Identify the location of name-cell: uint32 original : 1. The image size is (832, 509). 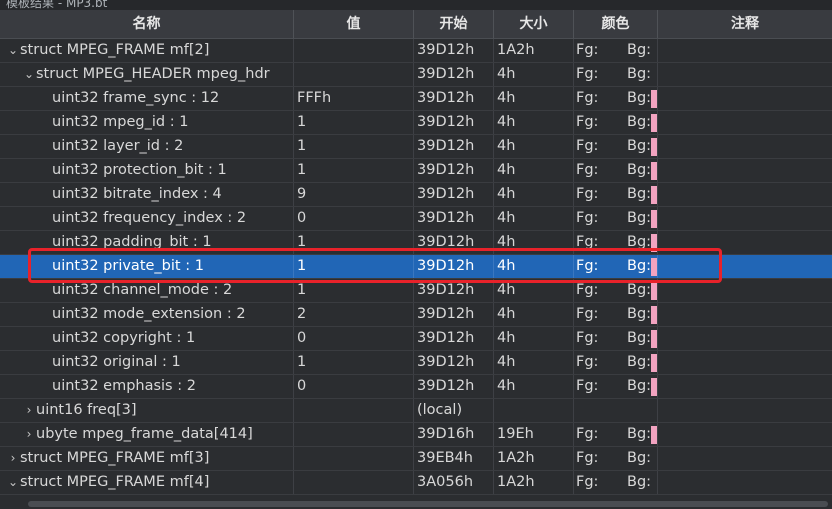
(147, 362).